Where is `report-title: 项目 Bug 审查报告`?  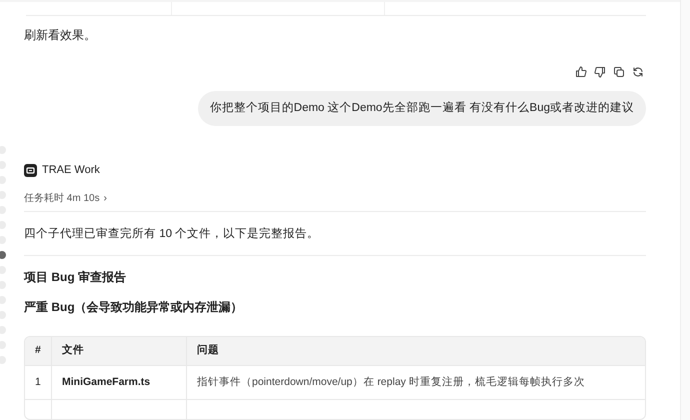
report-title: 项目 Bug 审查报告 is located at coordinates (75, 277).